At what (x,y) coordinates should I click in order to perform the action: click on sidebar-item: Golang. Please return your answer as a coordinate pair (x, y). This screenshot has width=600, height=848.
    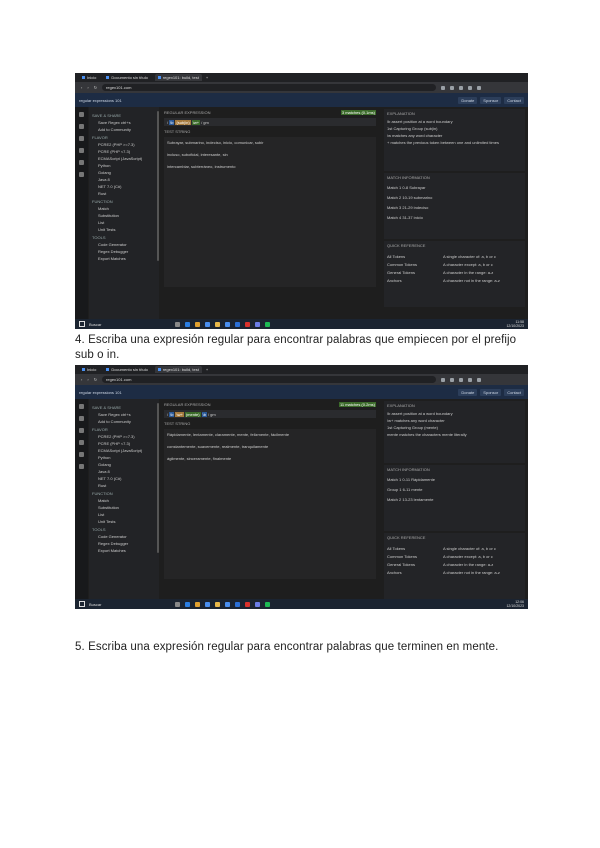
    Looking at the image, I should click on (124, 464).